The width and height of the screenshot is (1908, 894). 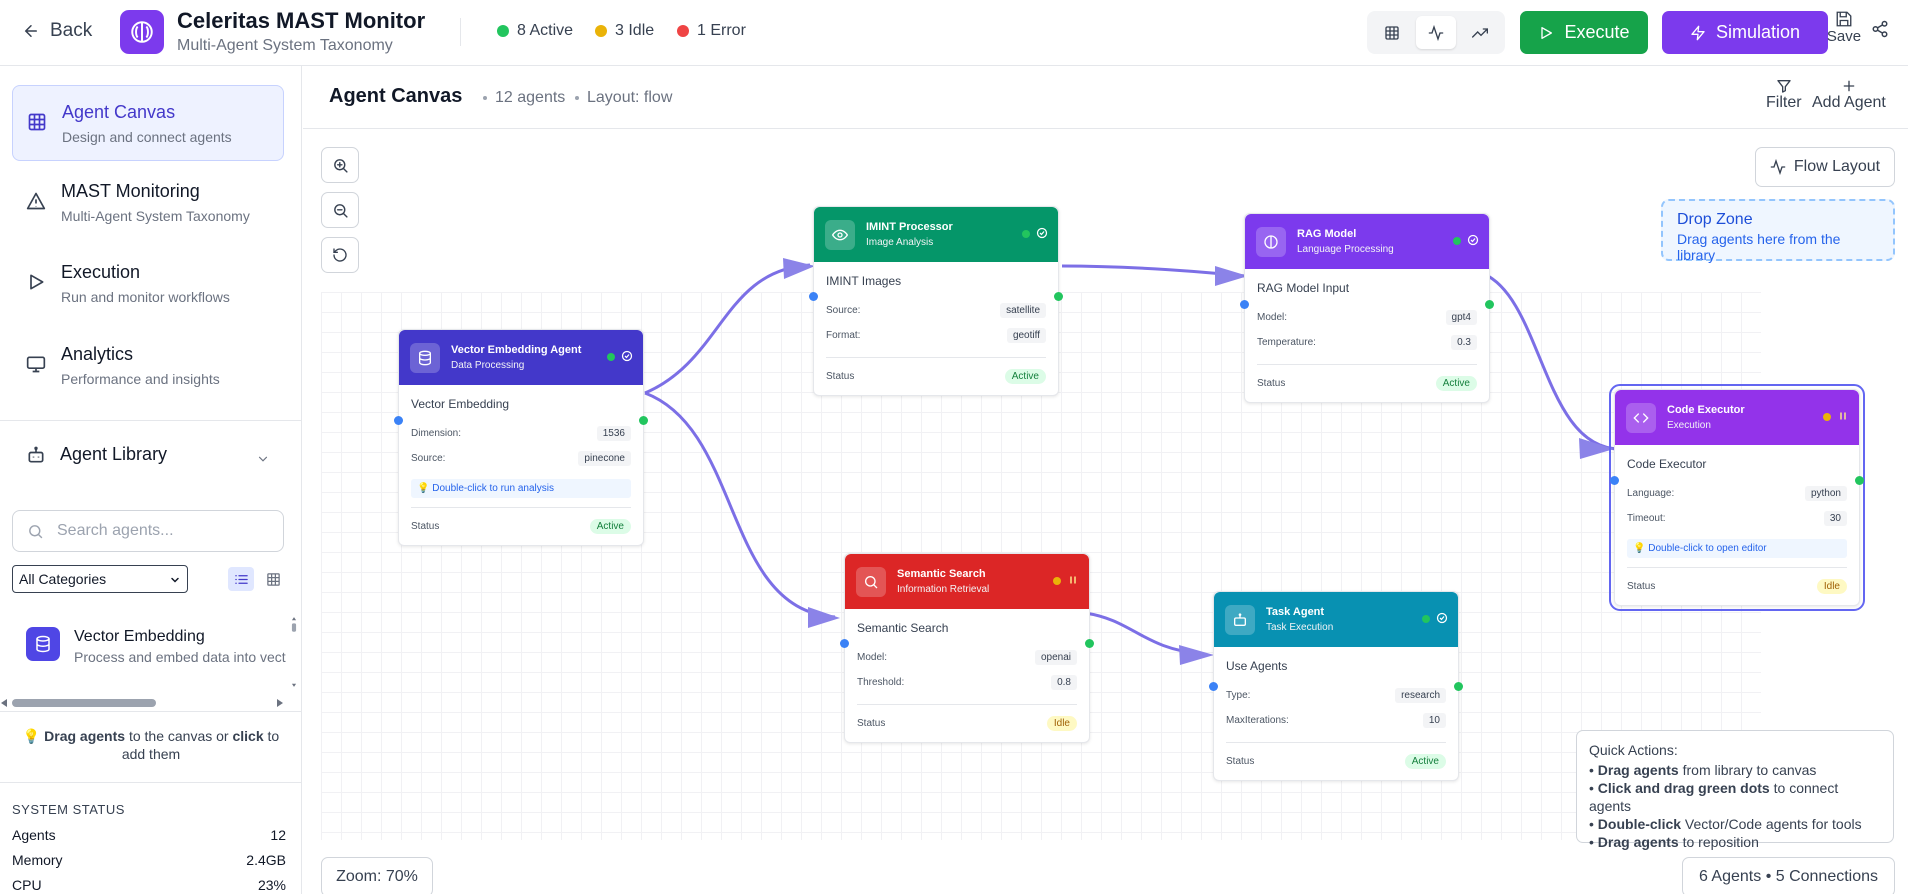 What do you see at coordinates (1638, 842) in the screenshot?
I see `quick-action-bold: Drag agents` at bounding box center [1638, 842].